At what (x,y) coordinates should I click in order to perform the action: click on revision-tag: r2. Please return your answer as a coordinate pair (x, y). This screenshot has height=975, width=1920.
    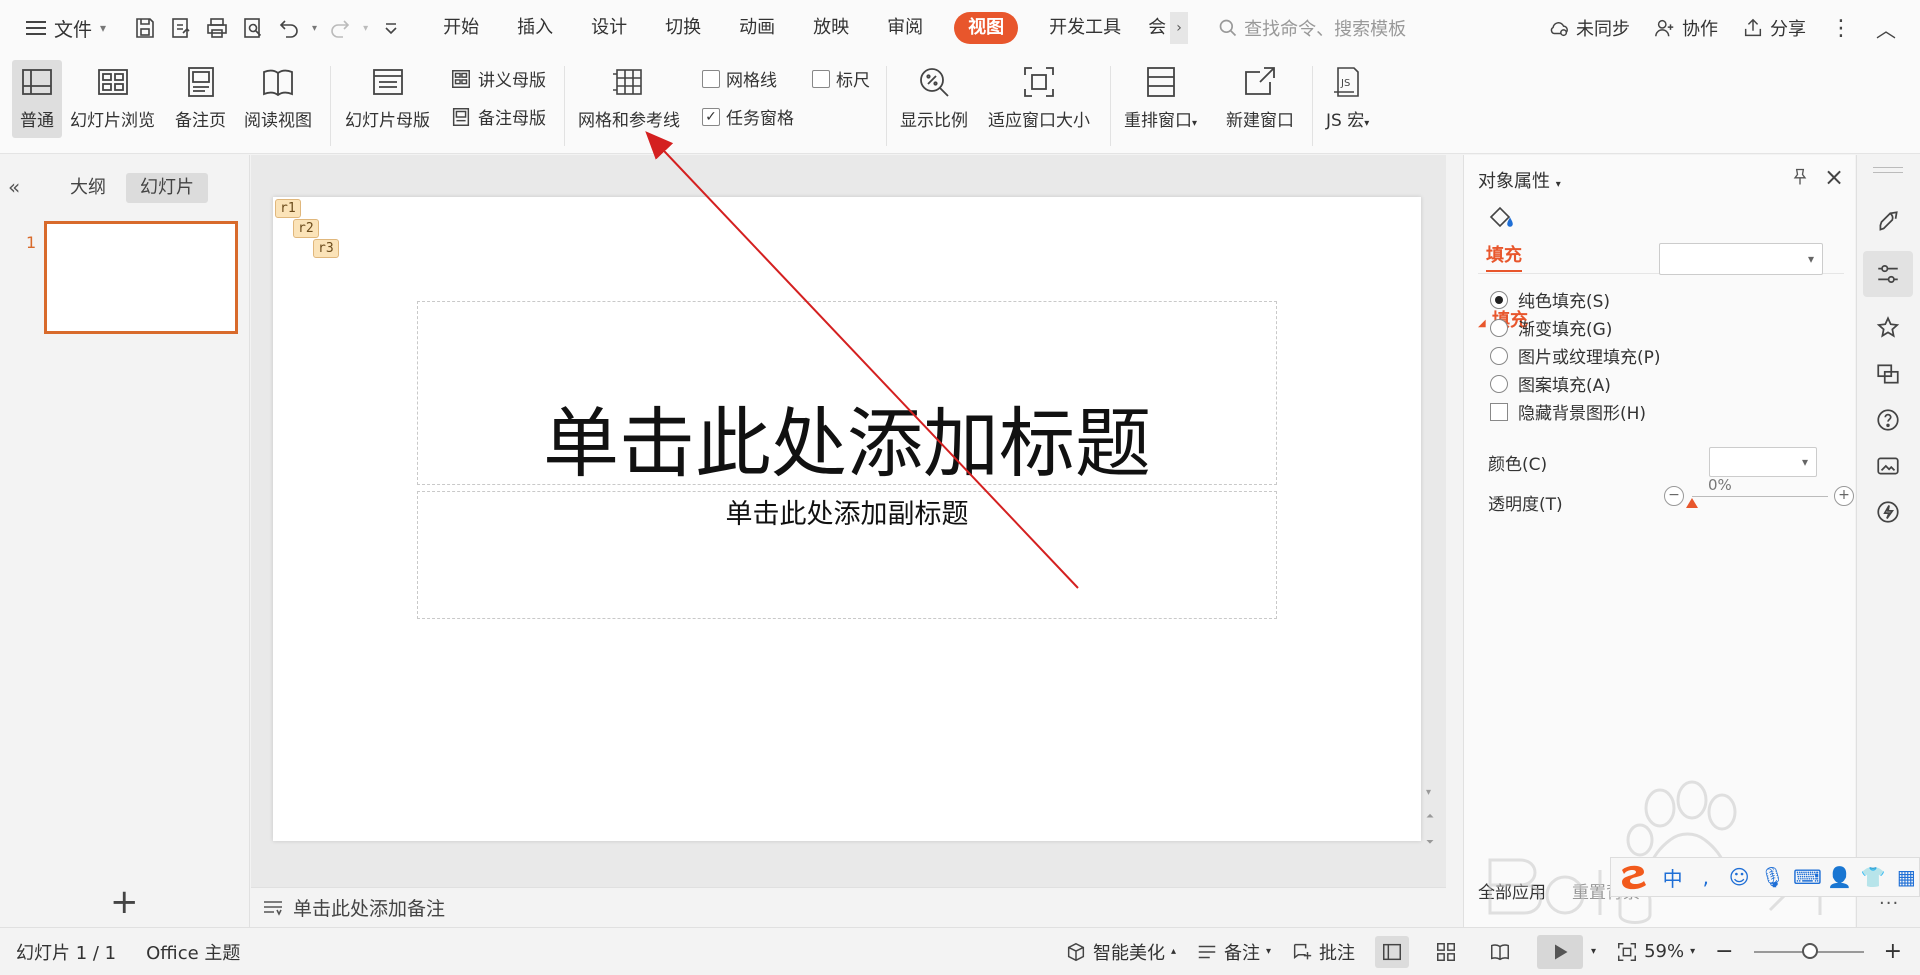
    Looking at the image, I should click on (306, 228).